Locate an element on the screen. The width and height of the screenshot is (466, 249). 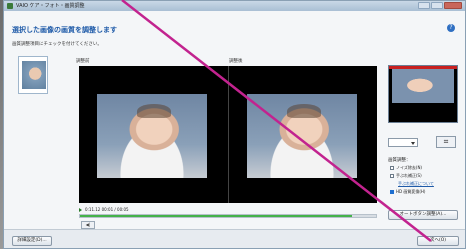
playback-area: 0:11.12 00:01 / 00:05 is located at coordinates (228, 213).